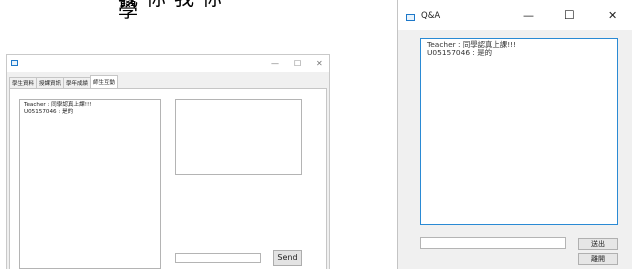  What do you see at coordinates (104, 82) in the screenshot?
I see `tab-interaction: 師生互動` at bounding box center [104, 82].